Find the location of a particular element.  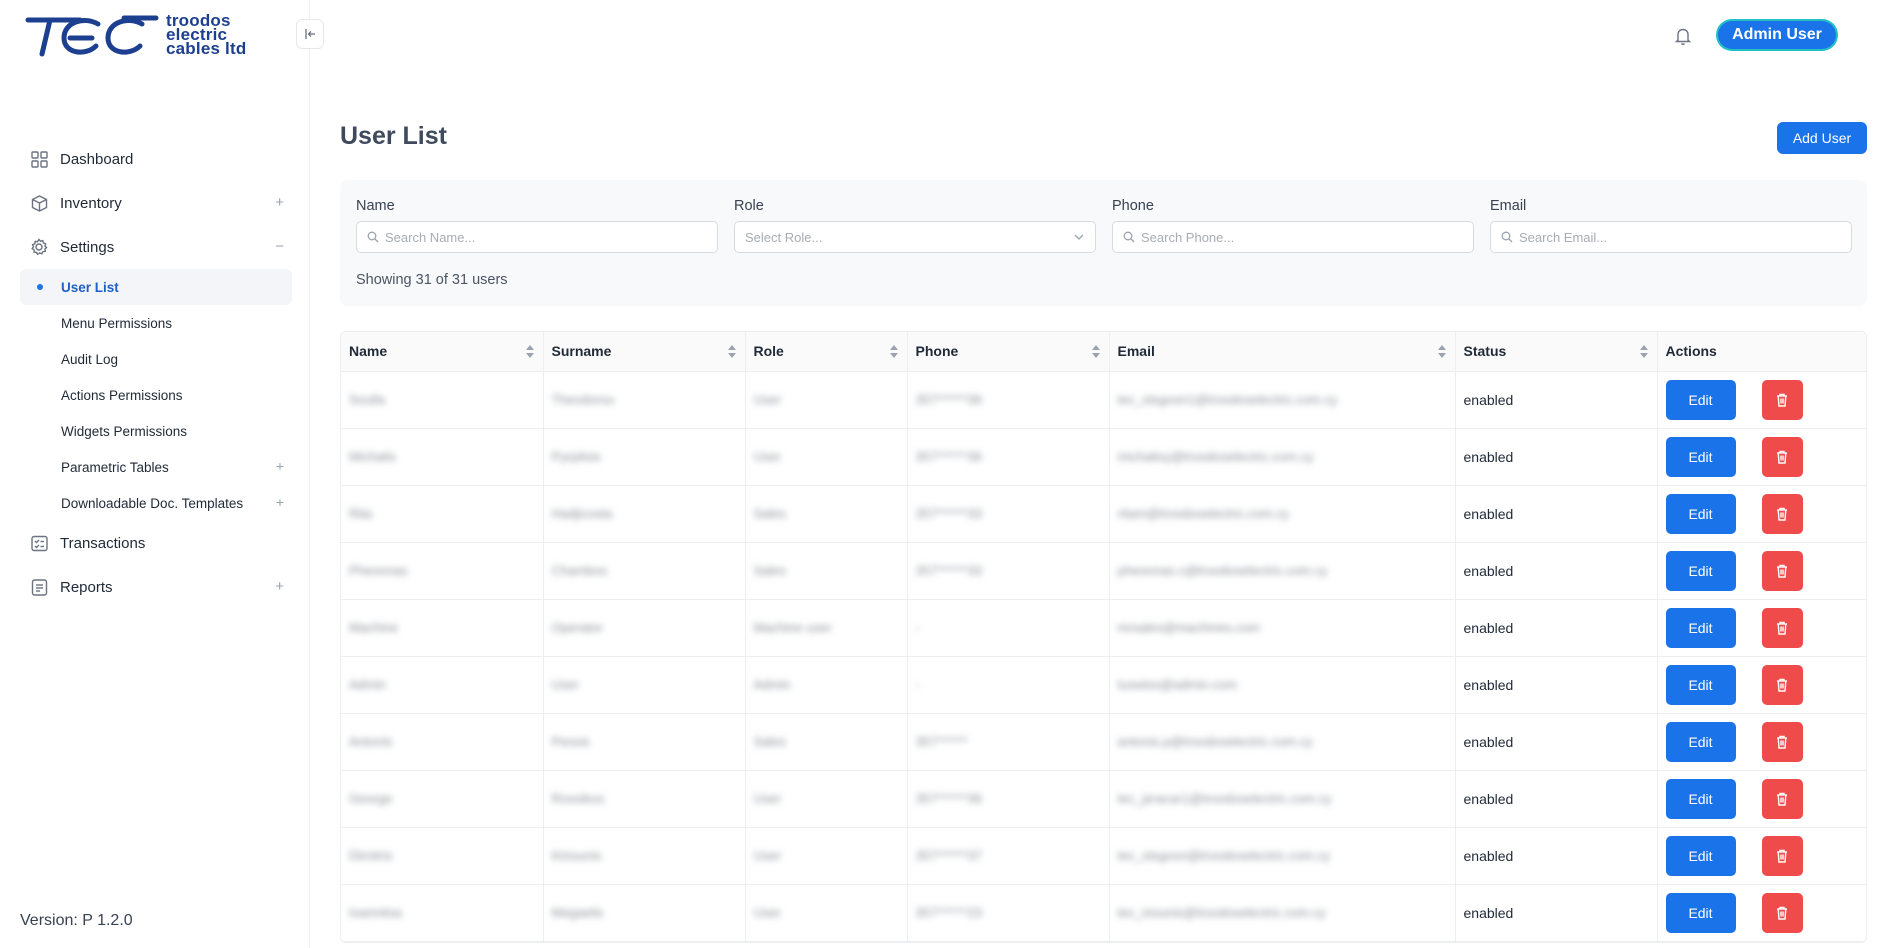

nav-label: Reports is located at coordinates (86, 587).